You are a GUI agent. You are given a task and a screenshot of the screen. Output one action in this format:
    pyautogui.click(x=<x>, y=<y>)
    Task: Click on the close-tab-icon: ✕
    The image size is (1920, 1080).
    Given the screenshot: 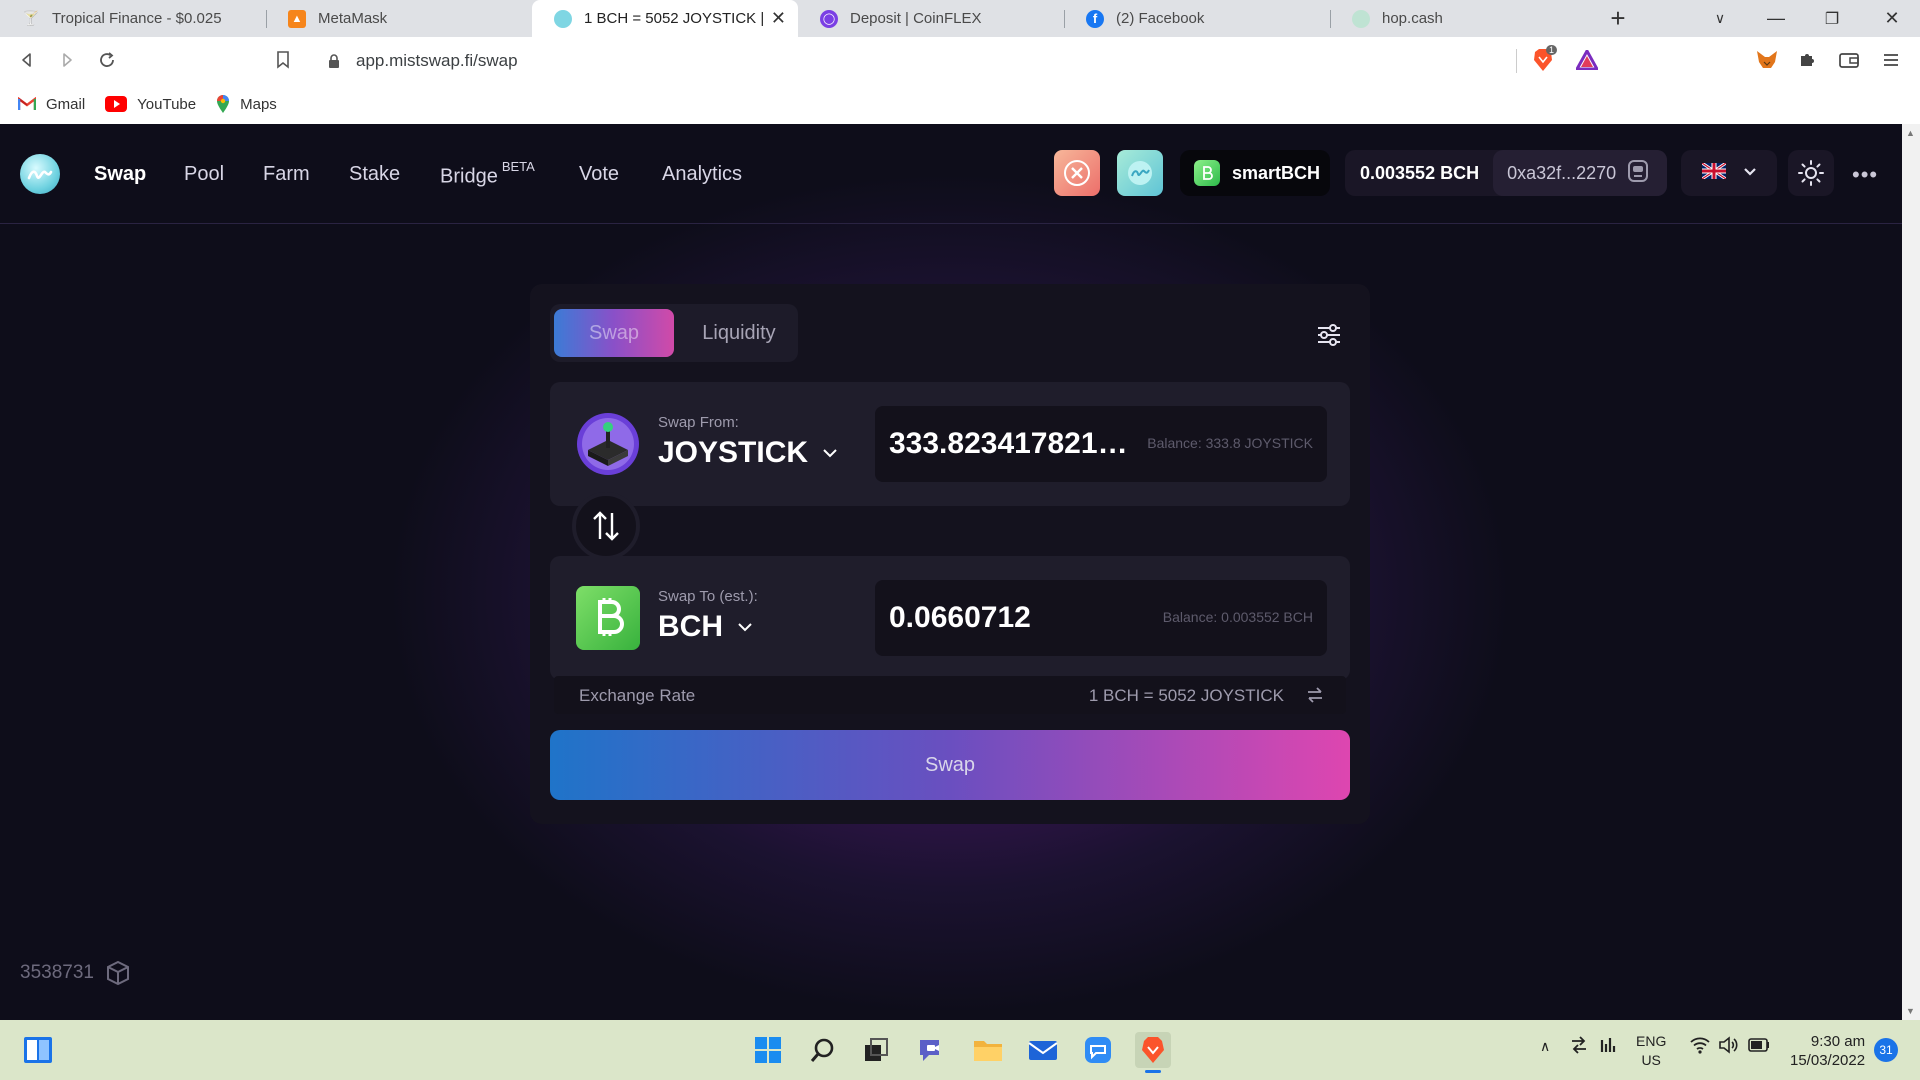 What is the action you would take?
    pyautogui.click(x=778, y=18)
    